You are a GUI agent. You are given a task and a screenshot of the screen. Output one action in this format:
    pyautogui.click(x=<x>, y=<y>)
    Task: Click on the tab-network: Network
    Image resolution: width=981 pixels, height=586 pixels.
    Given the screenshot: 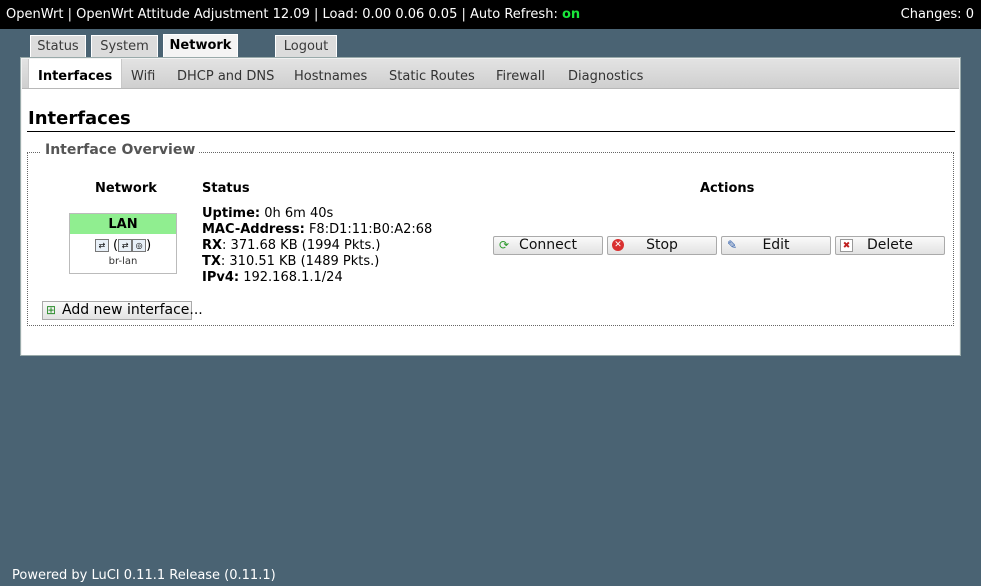 What is the action you would take?
    pyautogui.click(x=200, y=46)
    